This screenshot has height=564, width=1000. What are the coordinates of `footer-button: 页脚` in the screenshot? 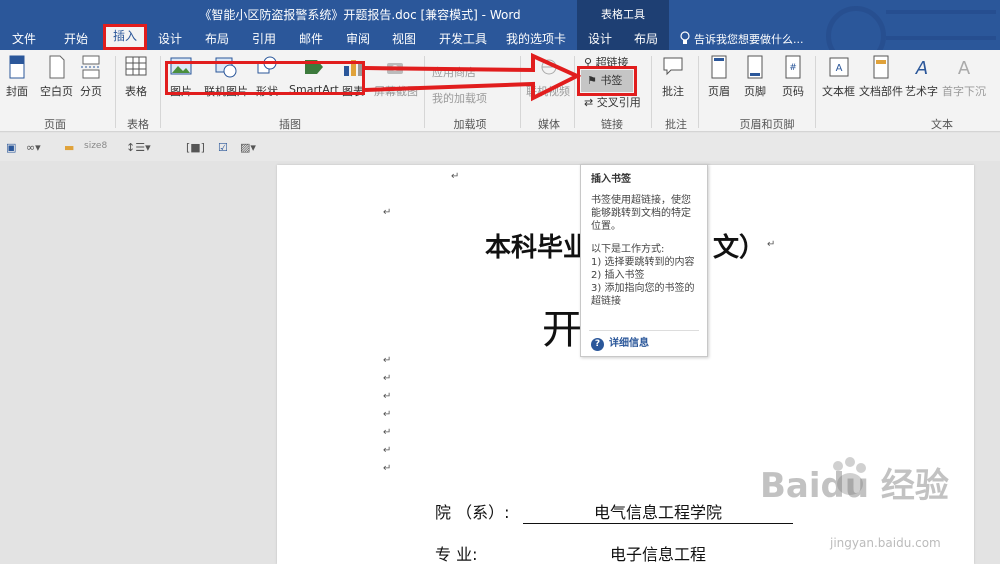 It's located at (755, 76).